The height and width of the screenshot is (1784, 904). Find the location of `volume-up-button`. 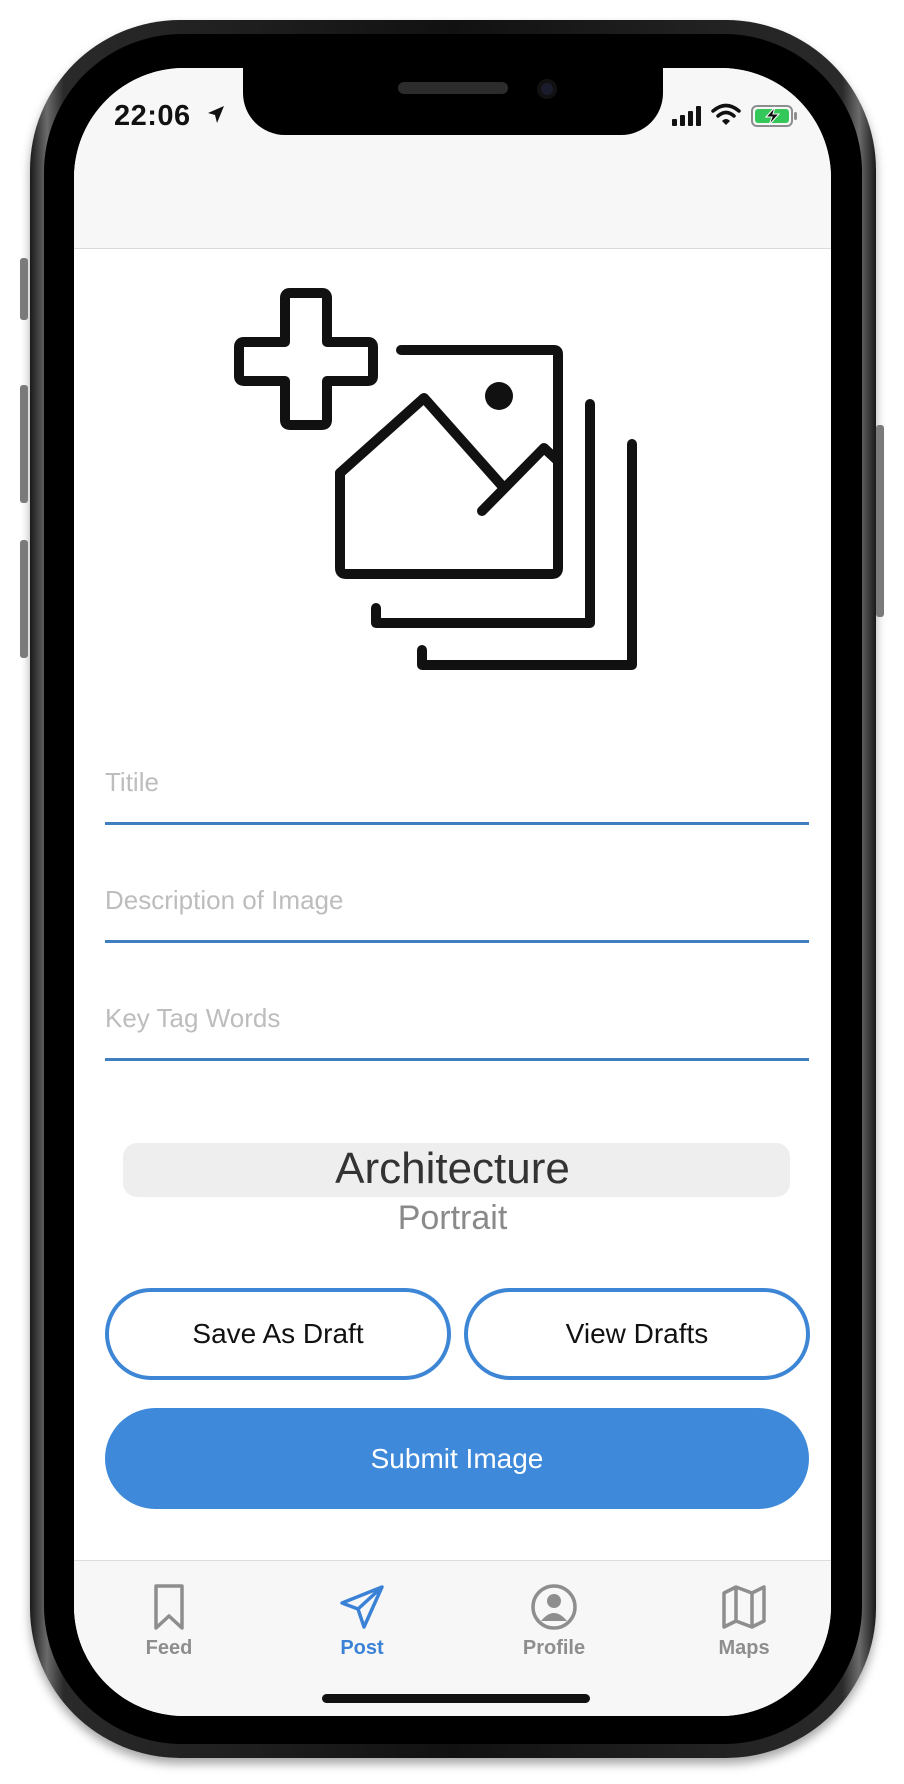

volume-up-button is located at coordinates (24, 444).